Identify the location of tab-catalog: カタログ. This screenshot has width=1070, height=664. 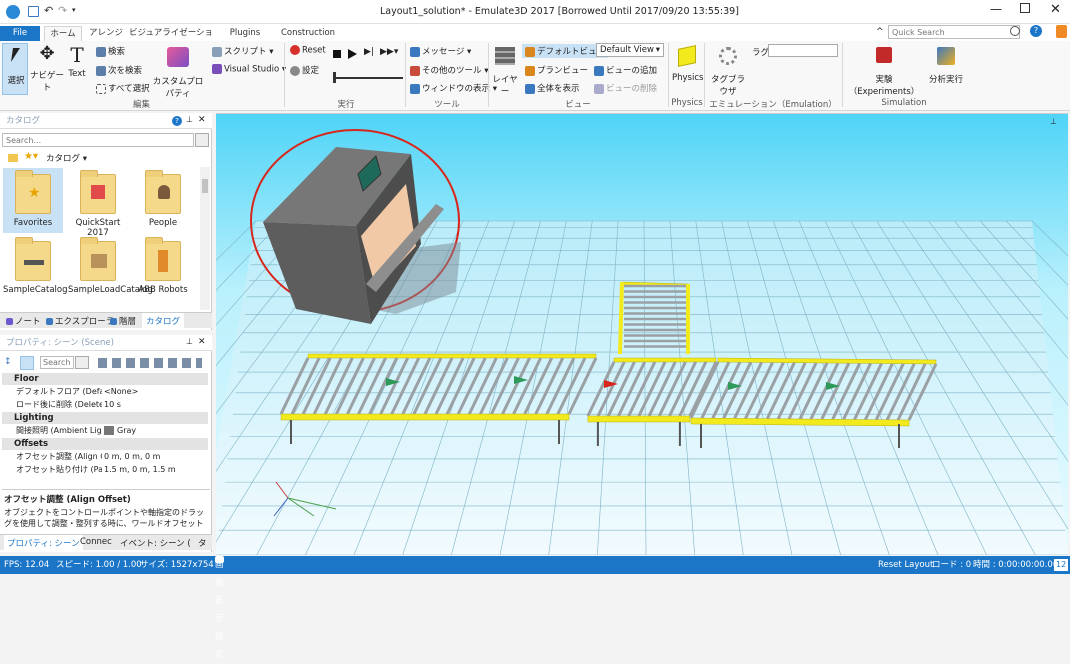
(163, 320).